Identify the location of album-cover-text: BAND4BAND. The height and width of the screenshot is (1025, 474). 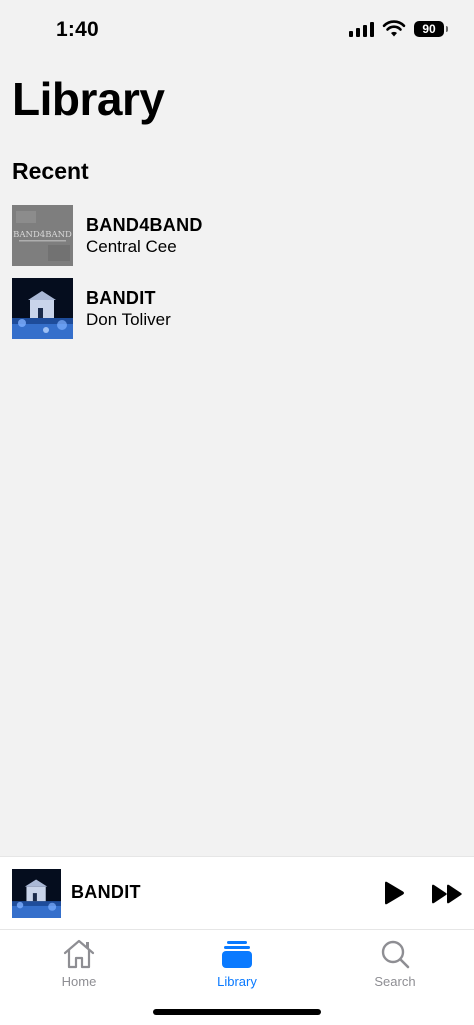
(42, 235).